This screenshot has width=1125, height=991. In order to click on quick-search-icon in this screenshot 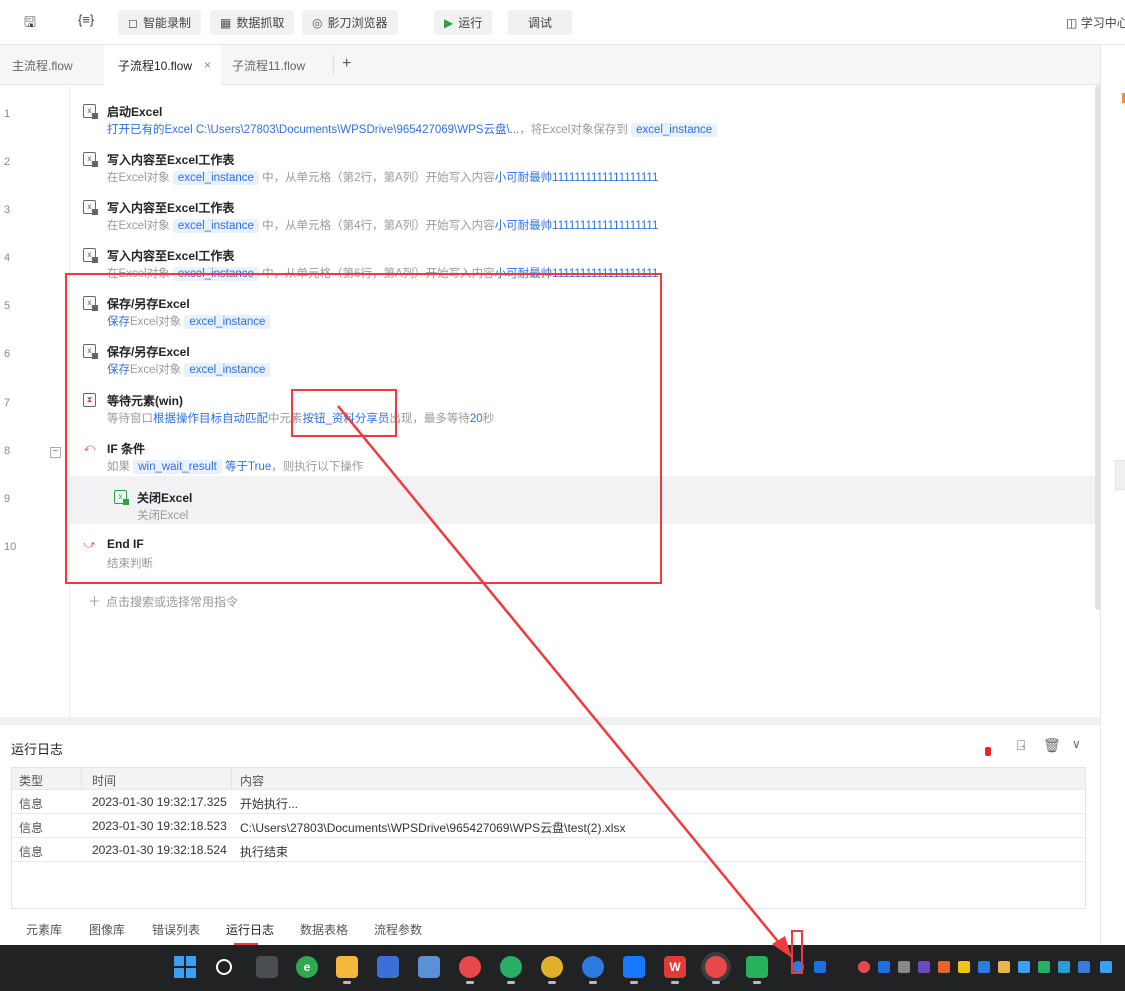, I will do `click(593, 970)`.